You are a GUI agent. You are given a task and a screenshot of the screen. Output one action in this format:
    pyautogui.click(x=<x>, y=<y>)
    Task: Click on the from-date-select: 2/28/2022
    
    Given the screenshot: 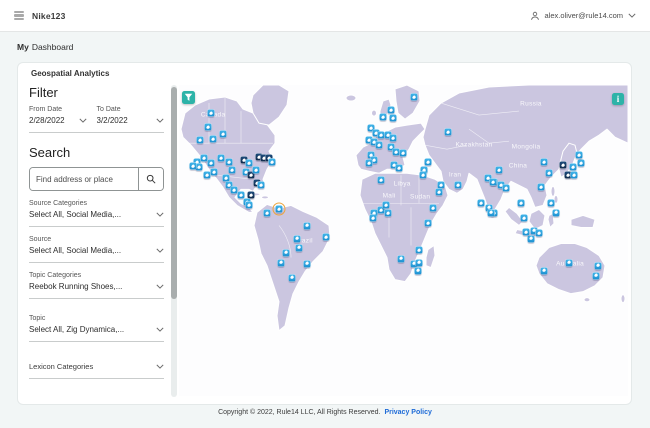 What is the action you would take?
    pyautogui.click(x=63, y=120)
    